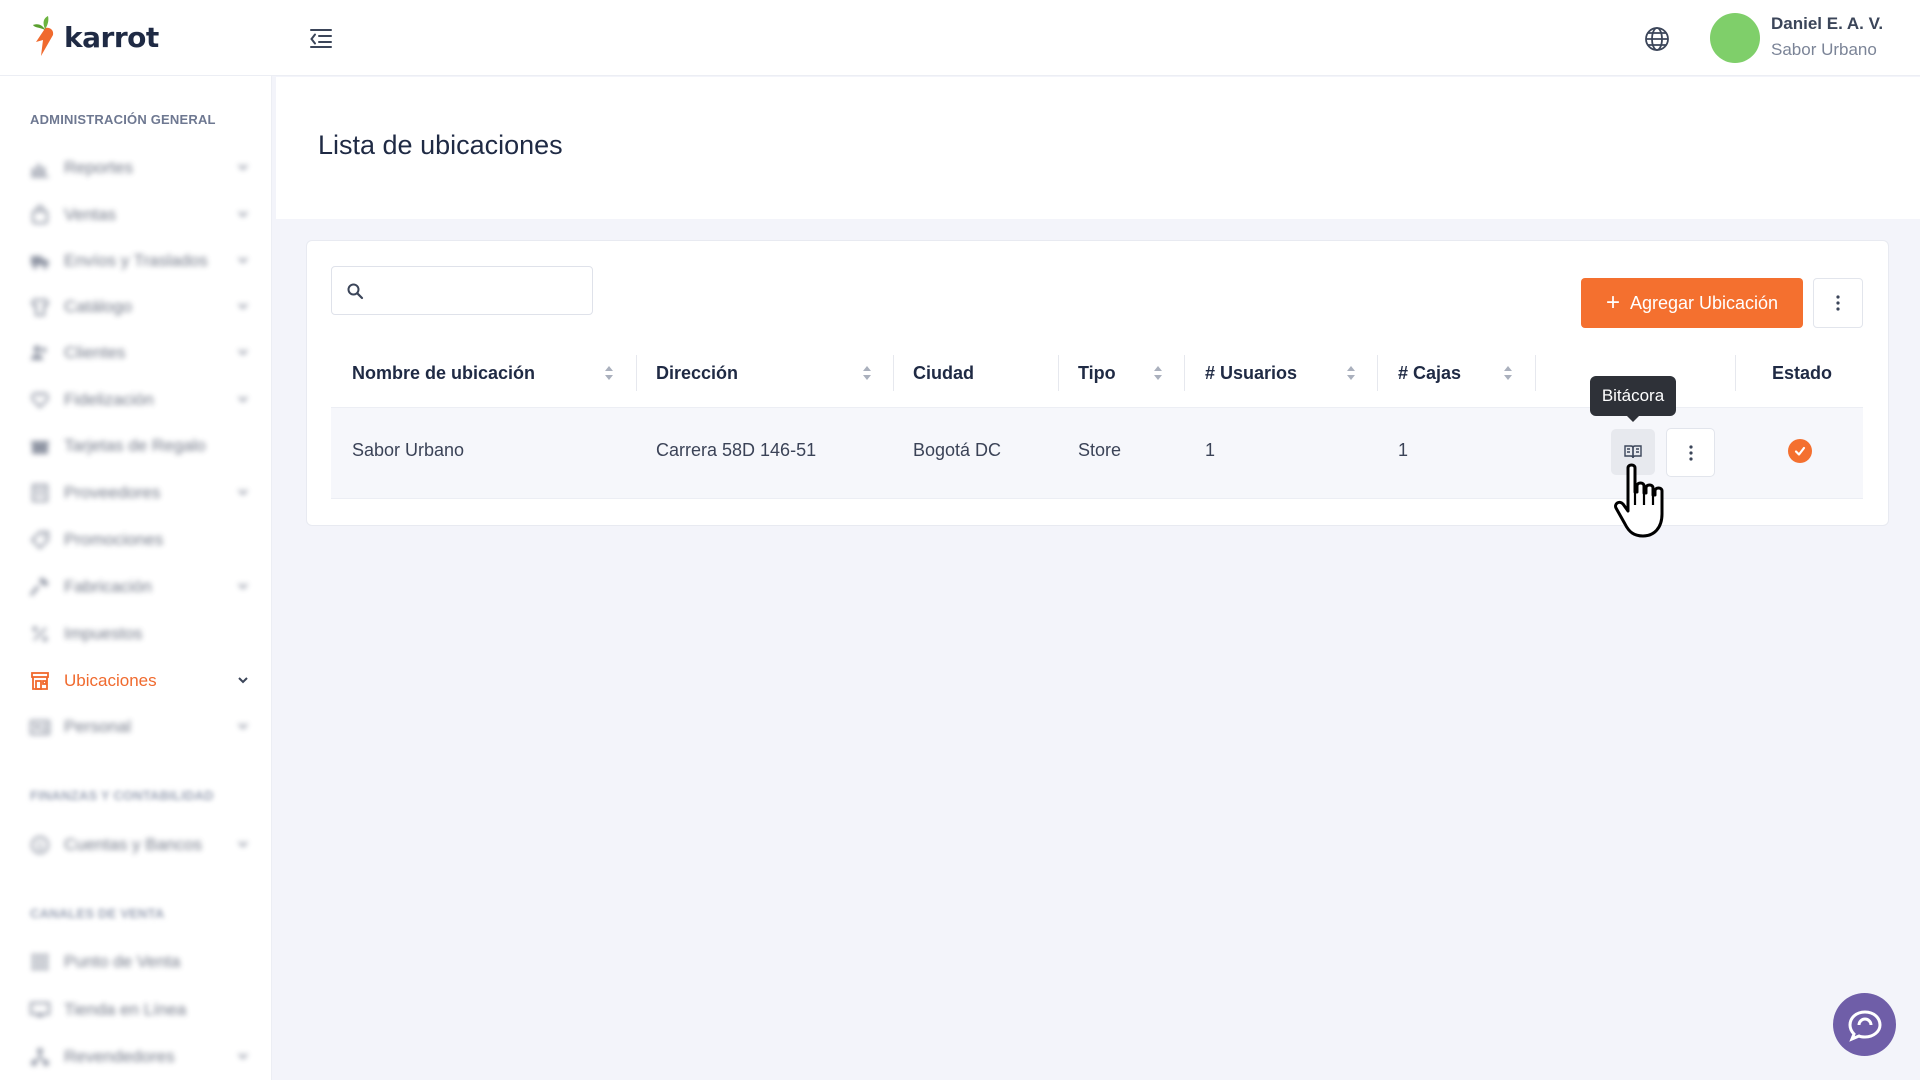 The width and height of the screenshot is (1920, 1080). I want to click on sidebar-item-clientes: Clientes, so click(140, 353).